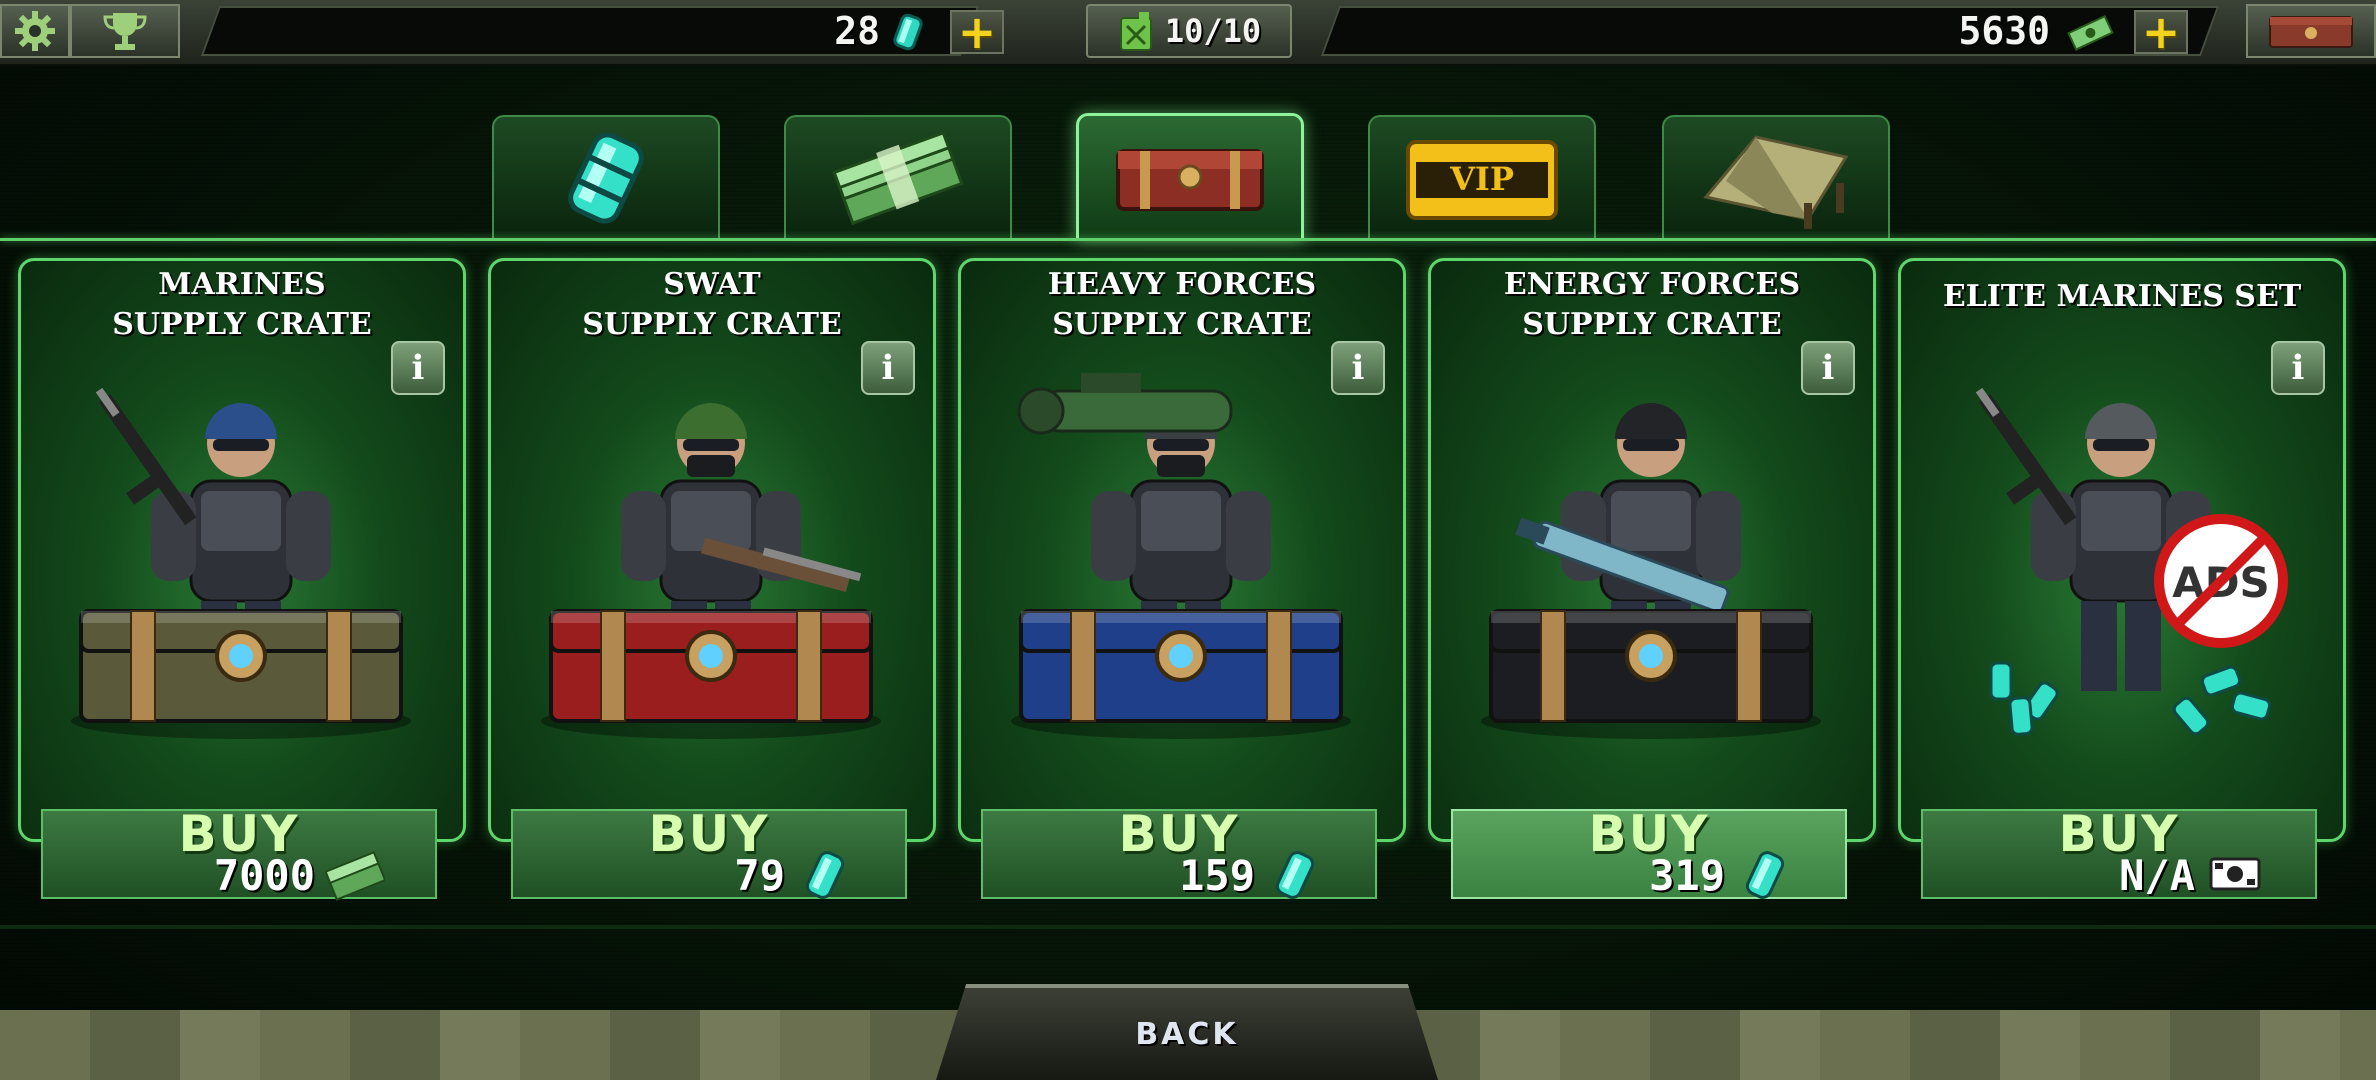 Image resolution: width=2376 pixels, height=1080 pixels. I want to click on gem-canister-icon, so click(606, 178).